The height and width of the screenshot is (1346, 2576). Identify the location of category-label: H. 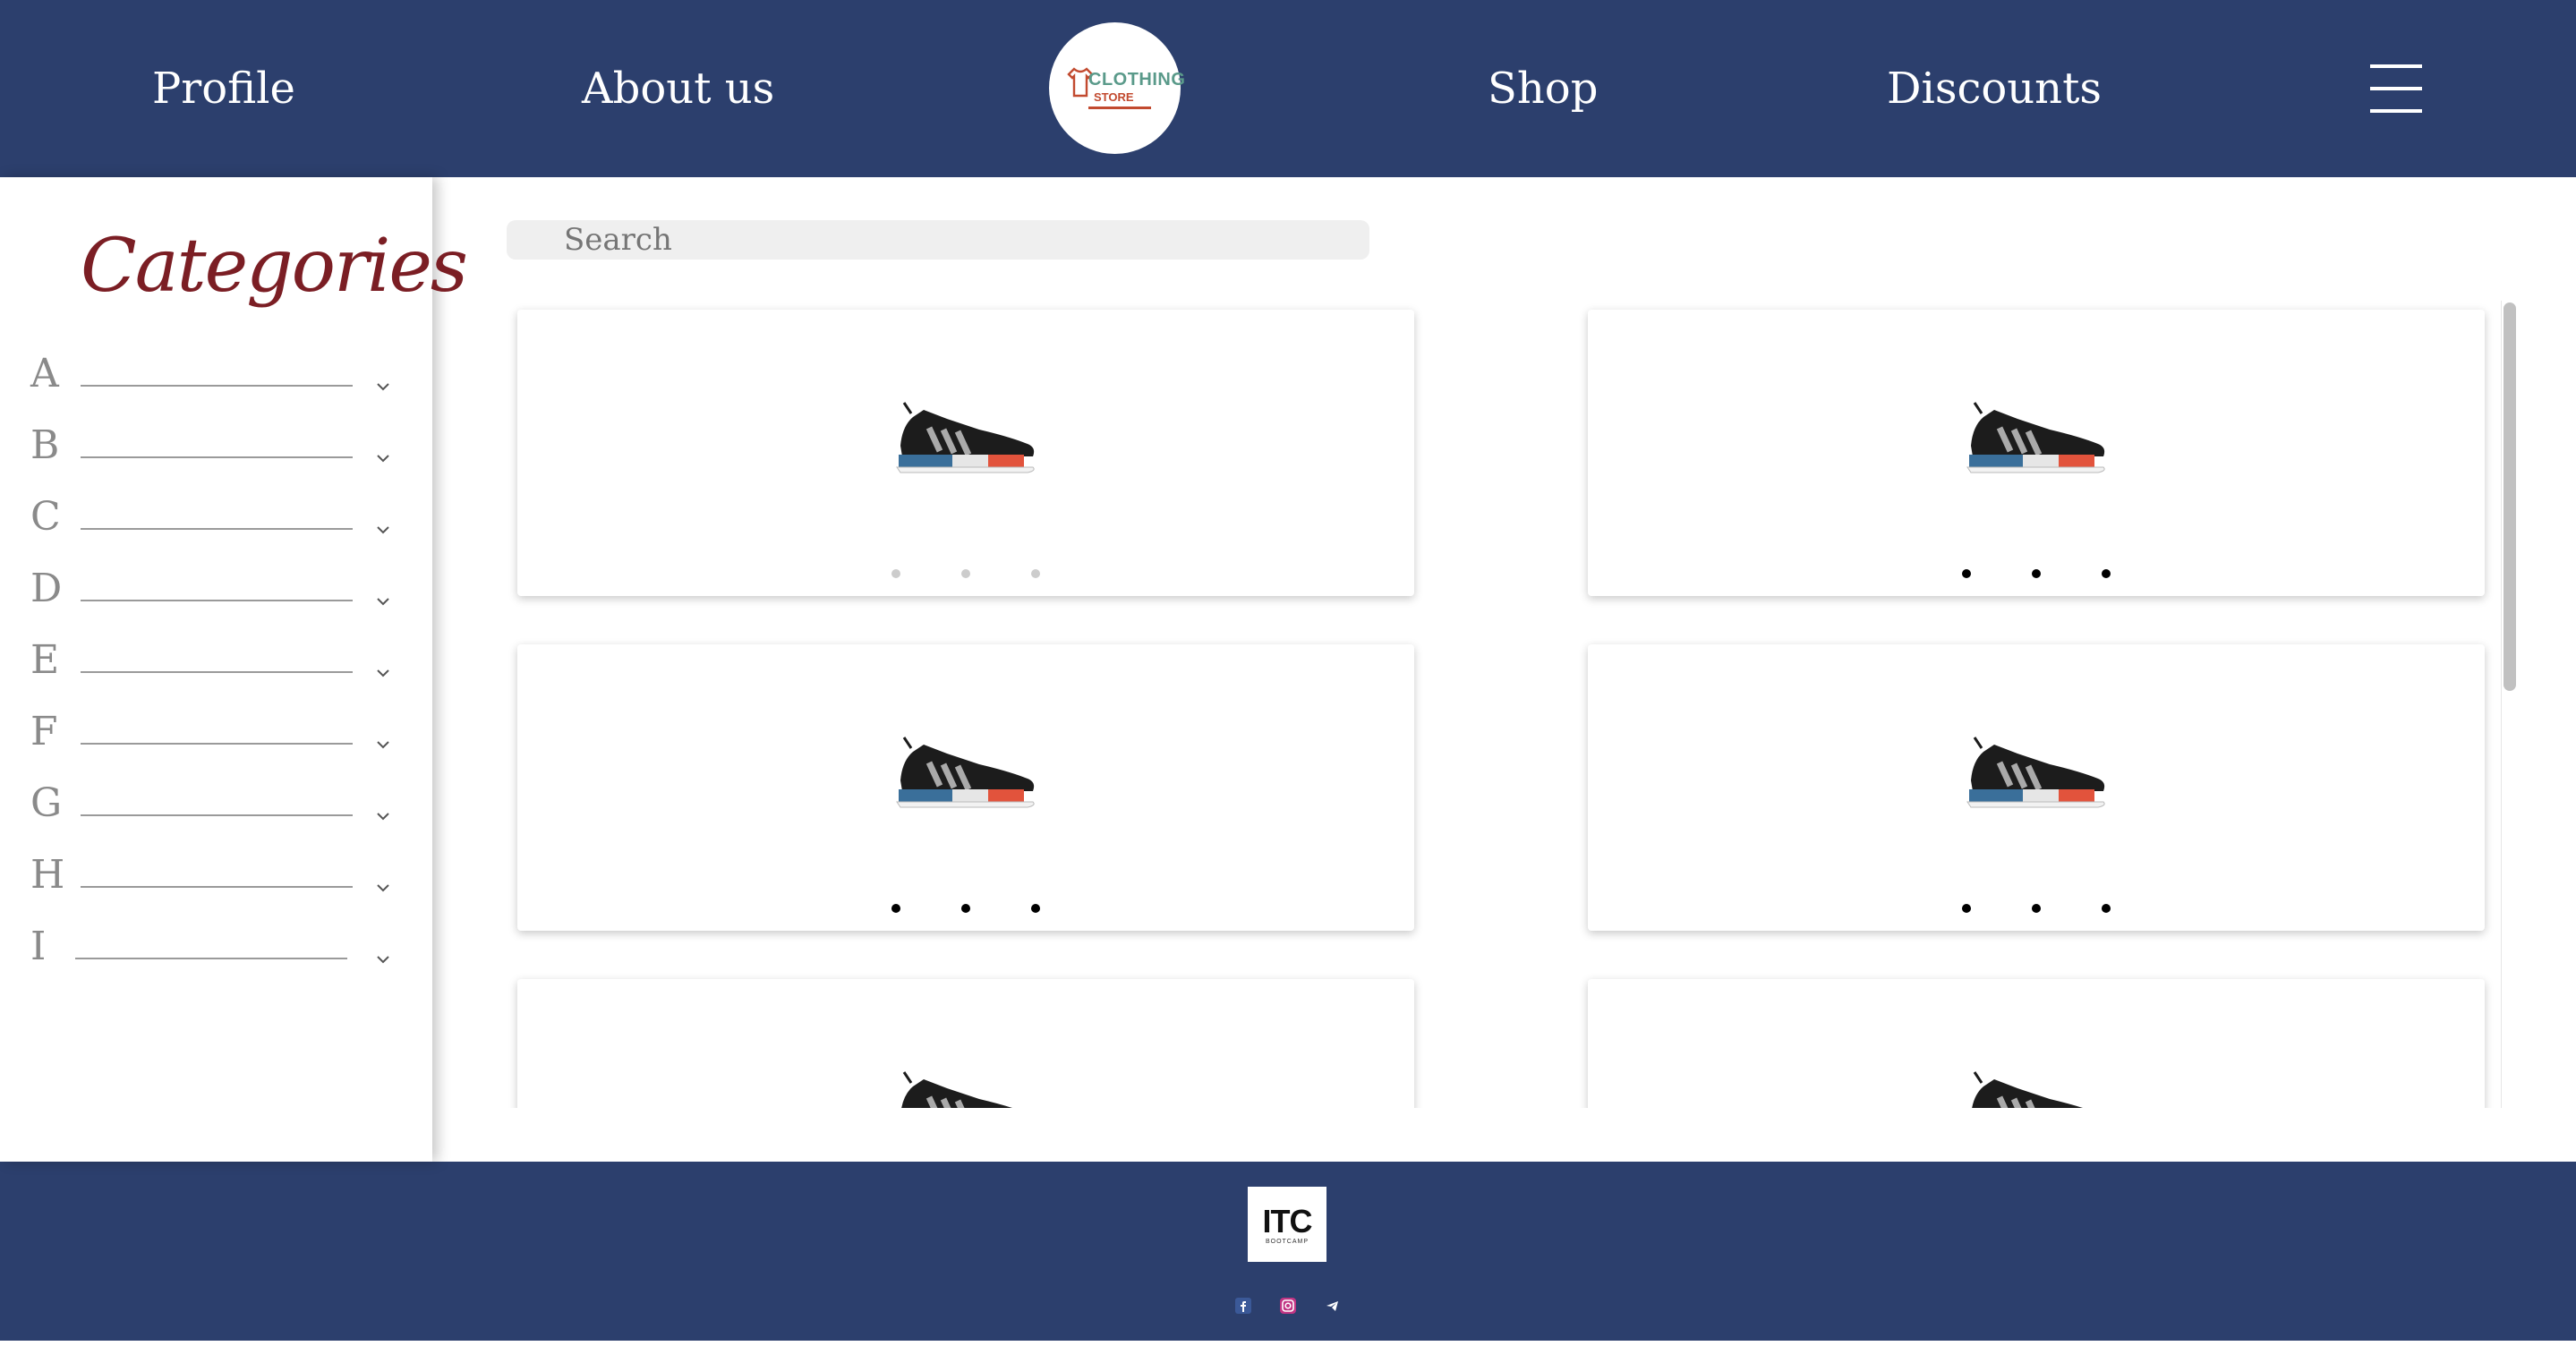
(47, 875).